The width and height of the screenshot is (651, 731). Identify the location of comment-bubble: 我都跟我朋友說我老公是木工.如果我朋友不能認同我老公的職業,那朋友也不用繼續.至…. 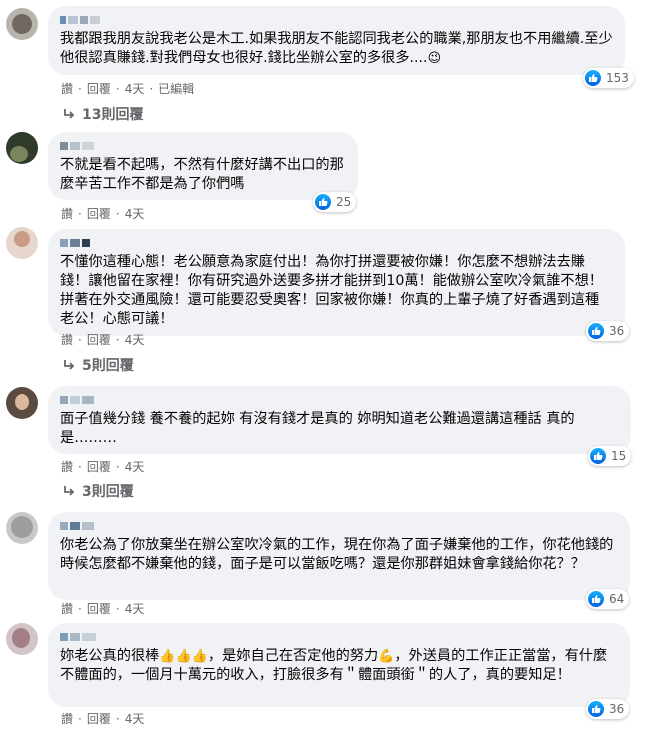
(336, 40).